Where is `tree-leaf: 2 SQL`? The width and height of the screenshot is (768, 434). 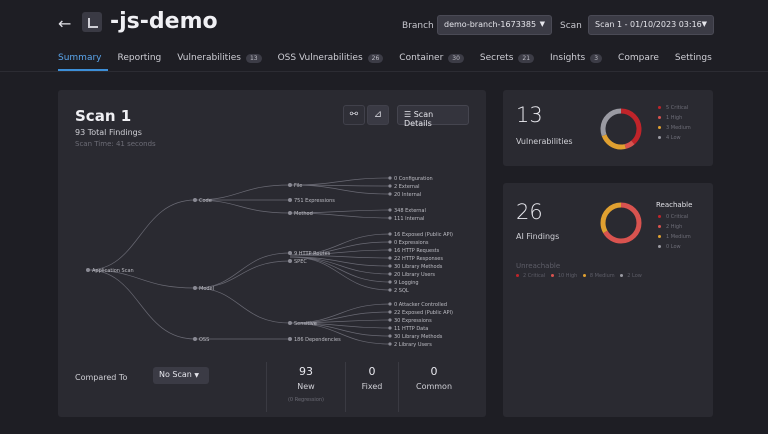 tree-leaf: 2 SQL is located at coordinates (401, 291).